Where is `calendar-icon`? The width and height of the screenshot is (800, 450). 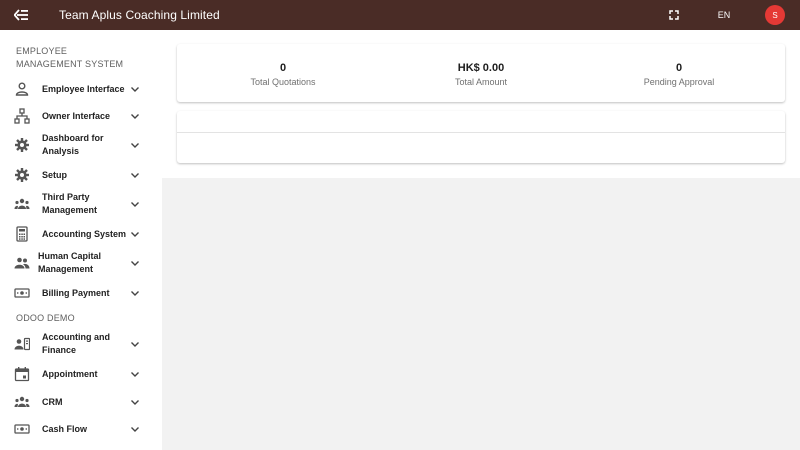 calendar-icon is located at coordinates (22, 374).